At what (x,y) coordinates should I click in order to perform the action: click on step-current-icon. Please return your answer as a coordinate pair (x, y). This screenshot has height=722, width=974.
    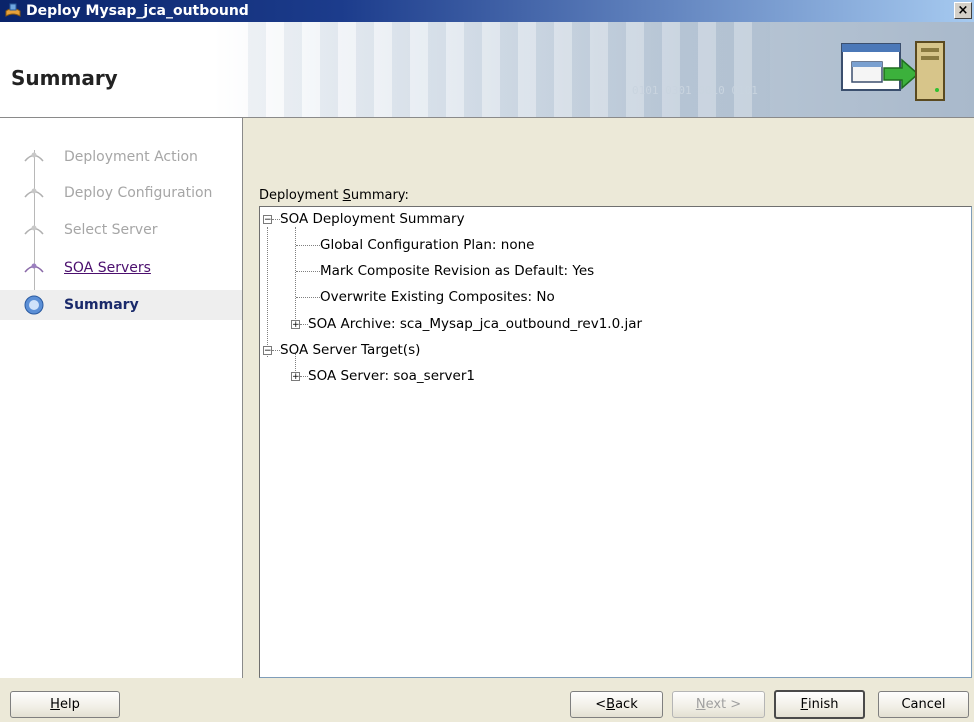
    Looking at the image, I should click on (34, 305).